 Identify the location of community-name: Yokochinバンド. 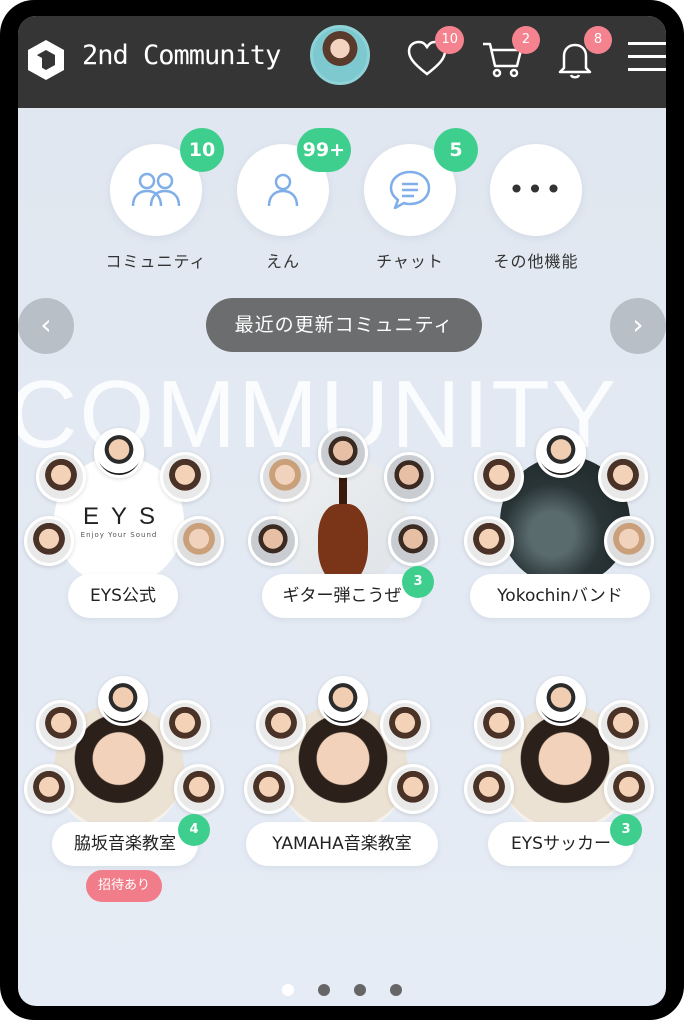
(560, 596).